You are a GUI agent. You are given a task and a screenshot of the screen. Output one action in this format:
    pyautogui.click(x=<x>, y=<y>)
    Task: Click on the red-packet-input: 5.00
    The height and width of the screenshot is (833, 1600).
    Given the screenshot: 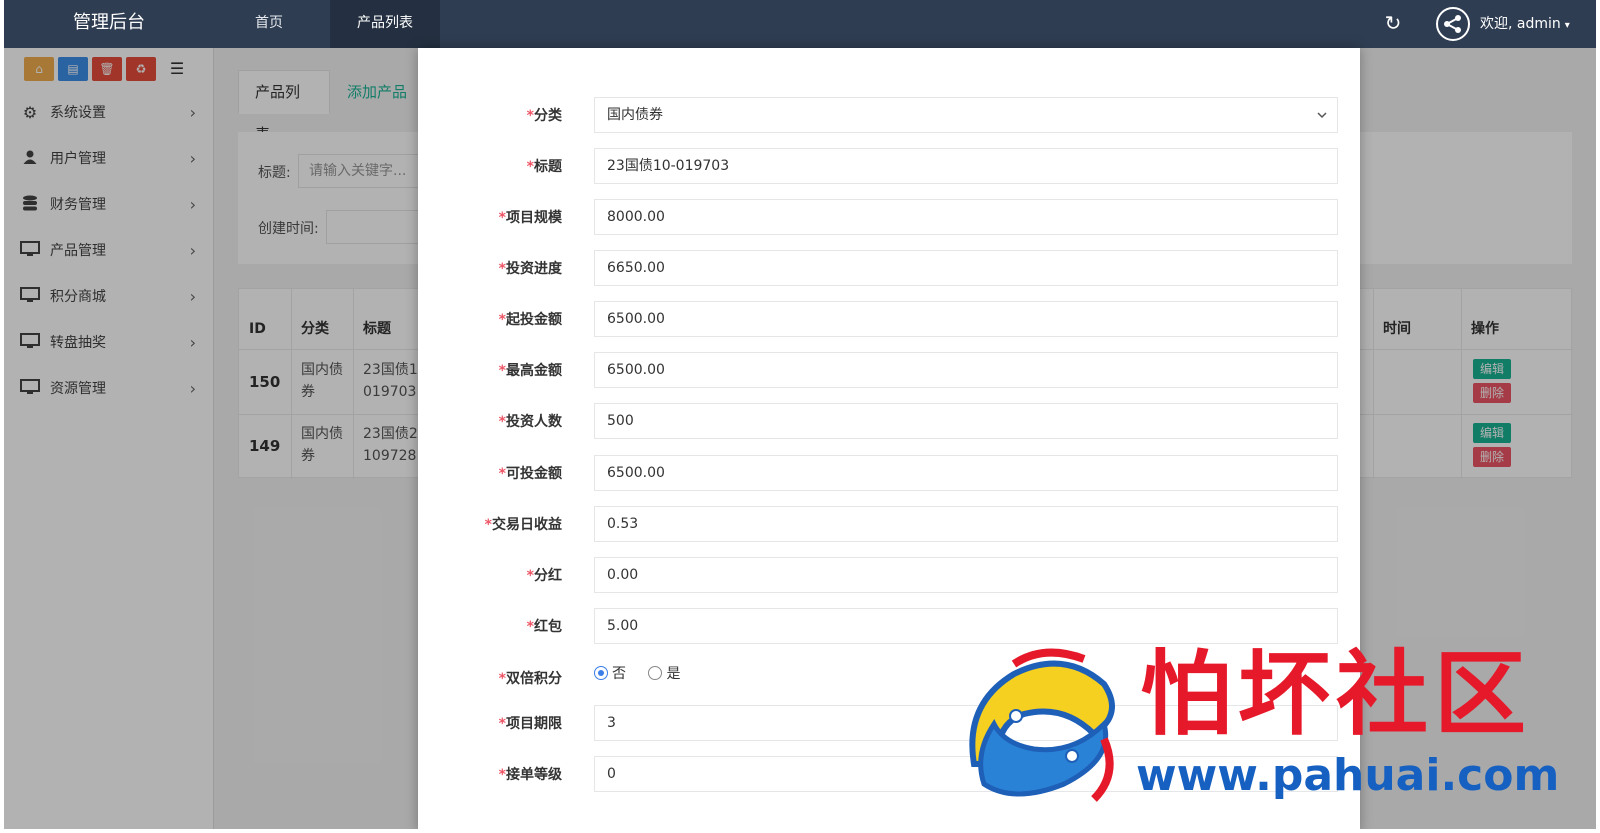 What is the action you would take?
    pyautogui.click(x=966, y=626)
    